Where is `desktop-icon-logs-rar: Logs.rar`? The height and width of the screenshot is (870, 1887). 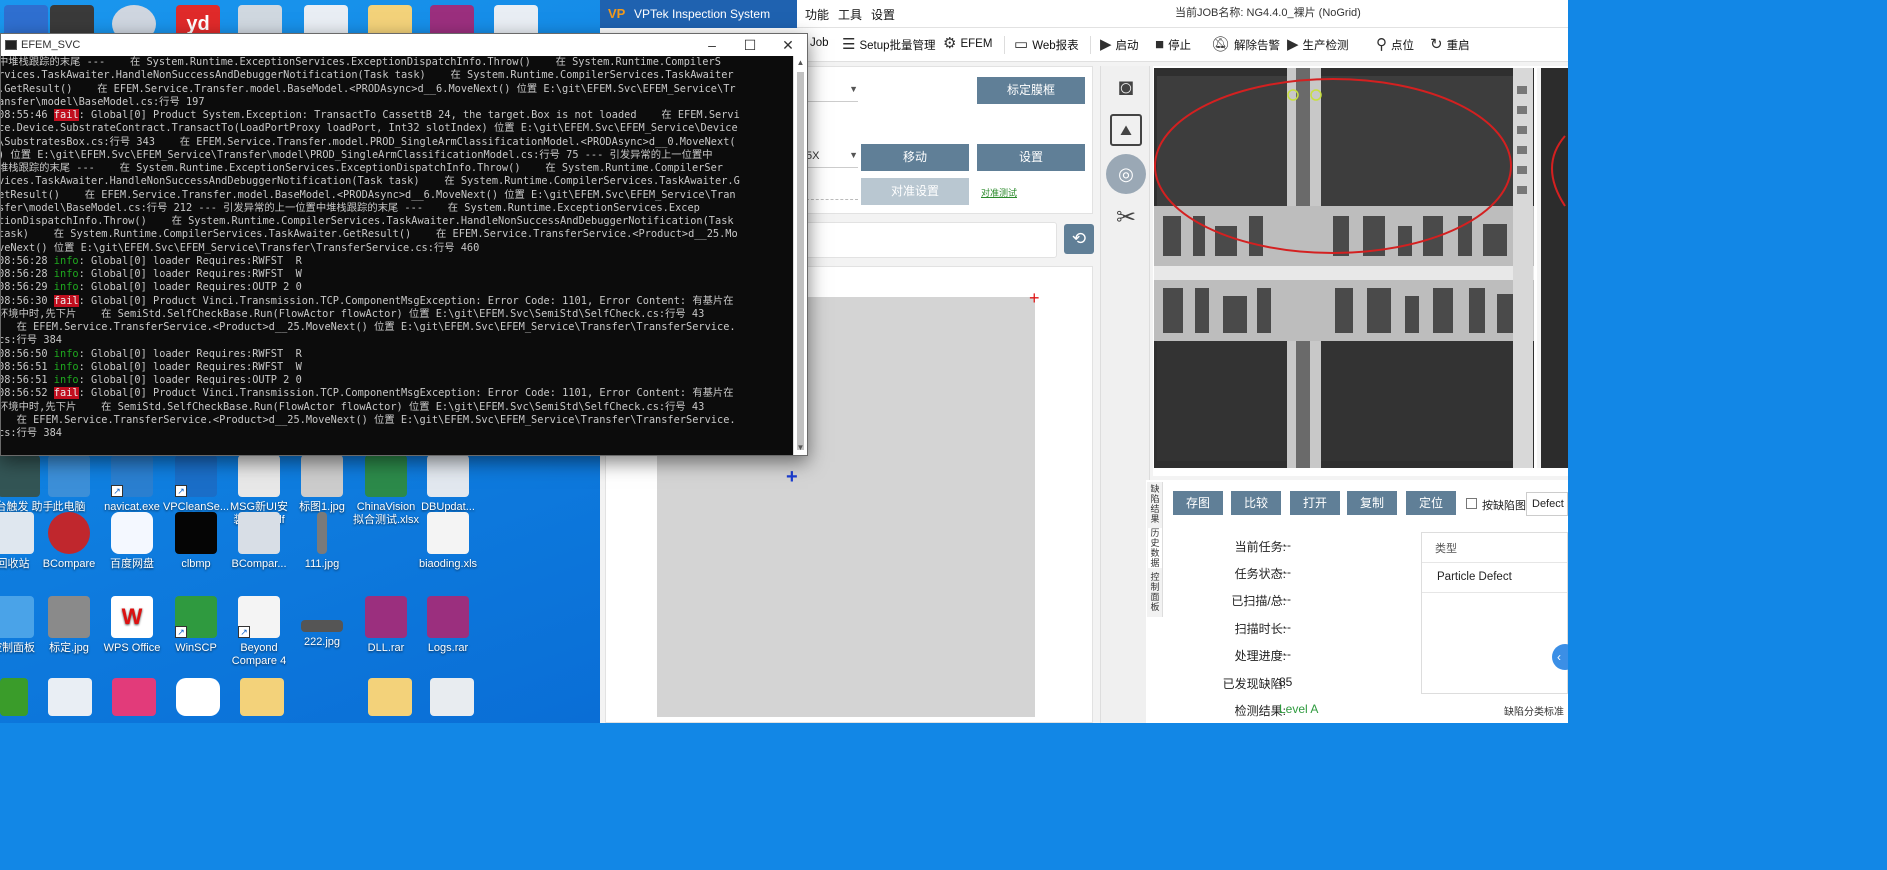 desktop-icon-logs-rar: Logs.rar is located at coordinates (448, 625).